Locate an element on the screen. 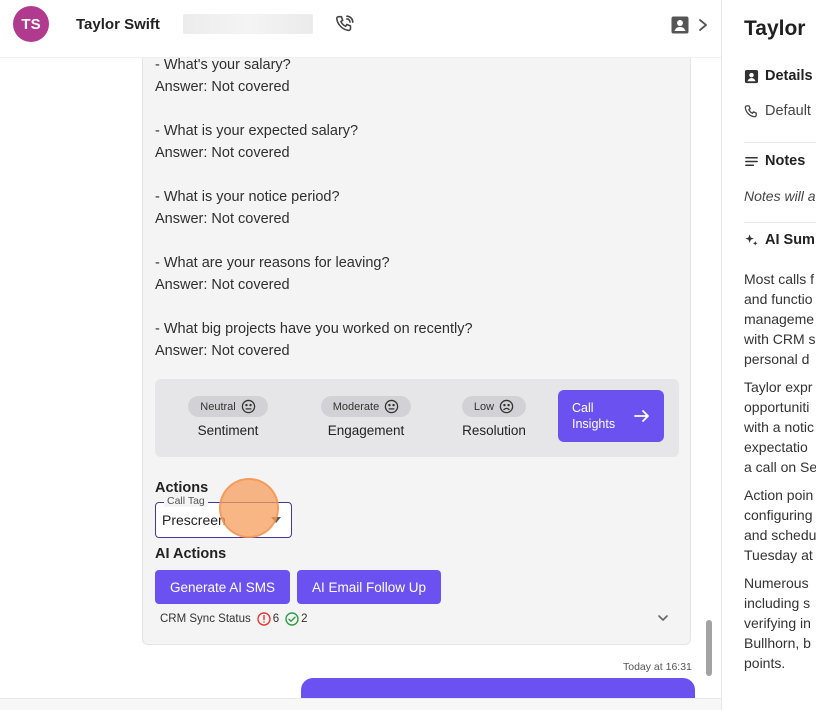 This screenshot has width=816, height=710. call-insights-label: Call Insights is located at coordinates (594, 416).